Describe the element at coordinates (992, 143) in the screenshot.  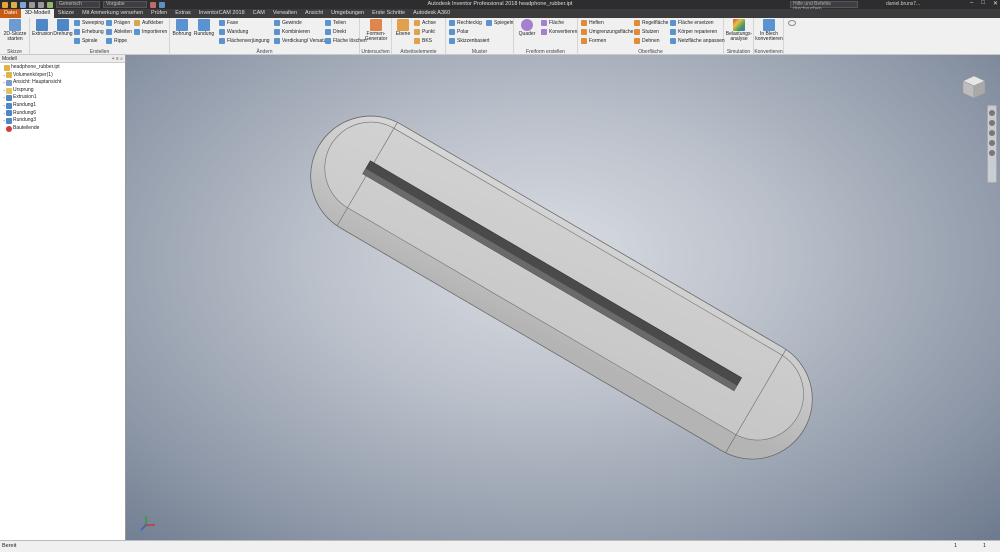
I see `orbit-icon` at that location.